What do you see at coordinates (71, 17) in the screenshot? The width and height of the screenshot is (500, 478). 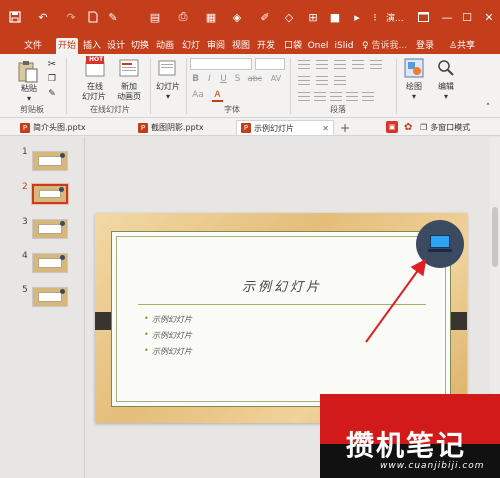 I see `redo-icon: ↷` at bounding box center [71, 17].